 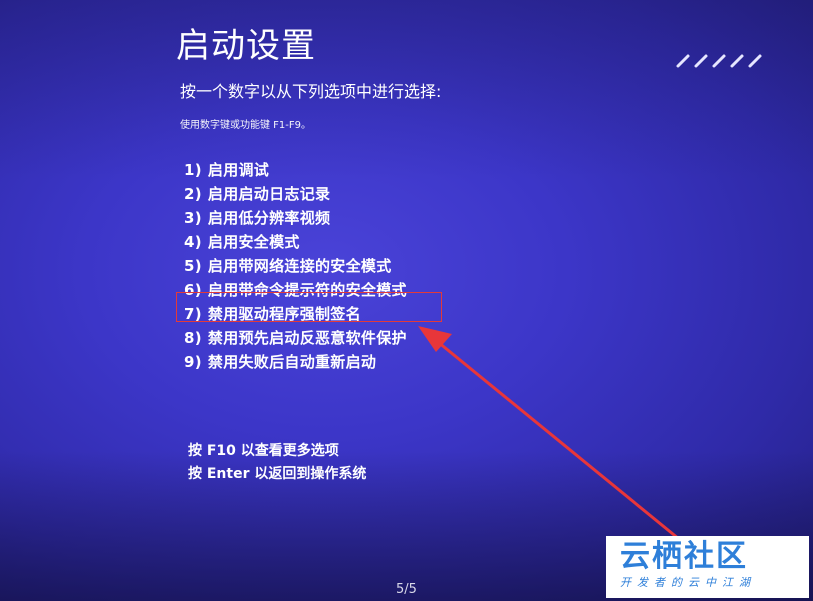 I want to click on footer-instructions: 按 F10 以查看更多选项 按 Enter 以返回到操作系统, so click(x=277, y=463).